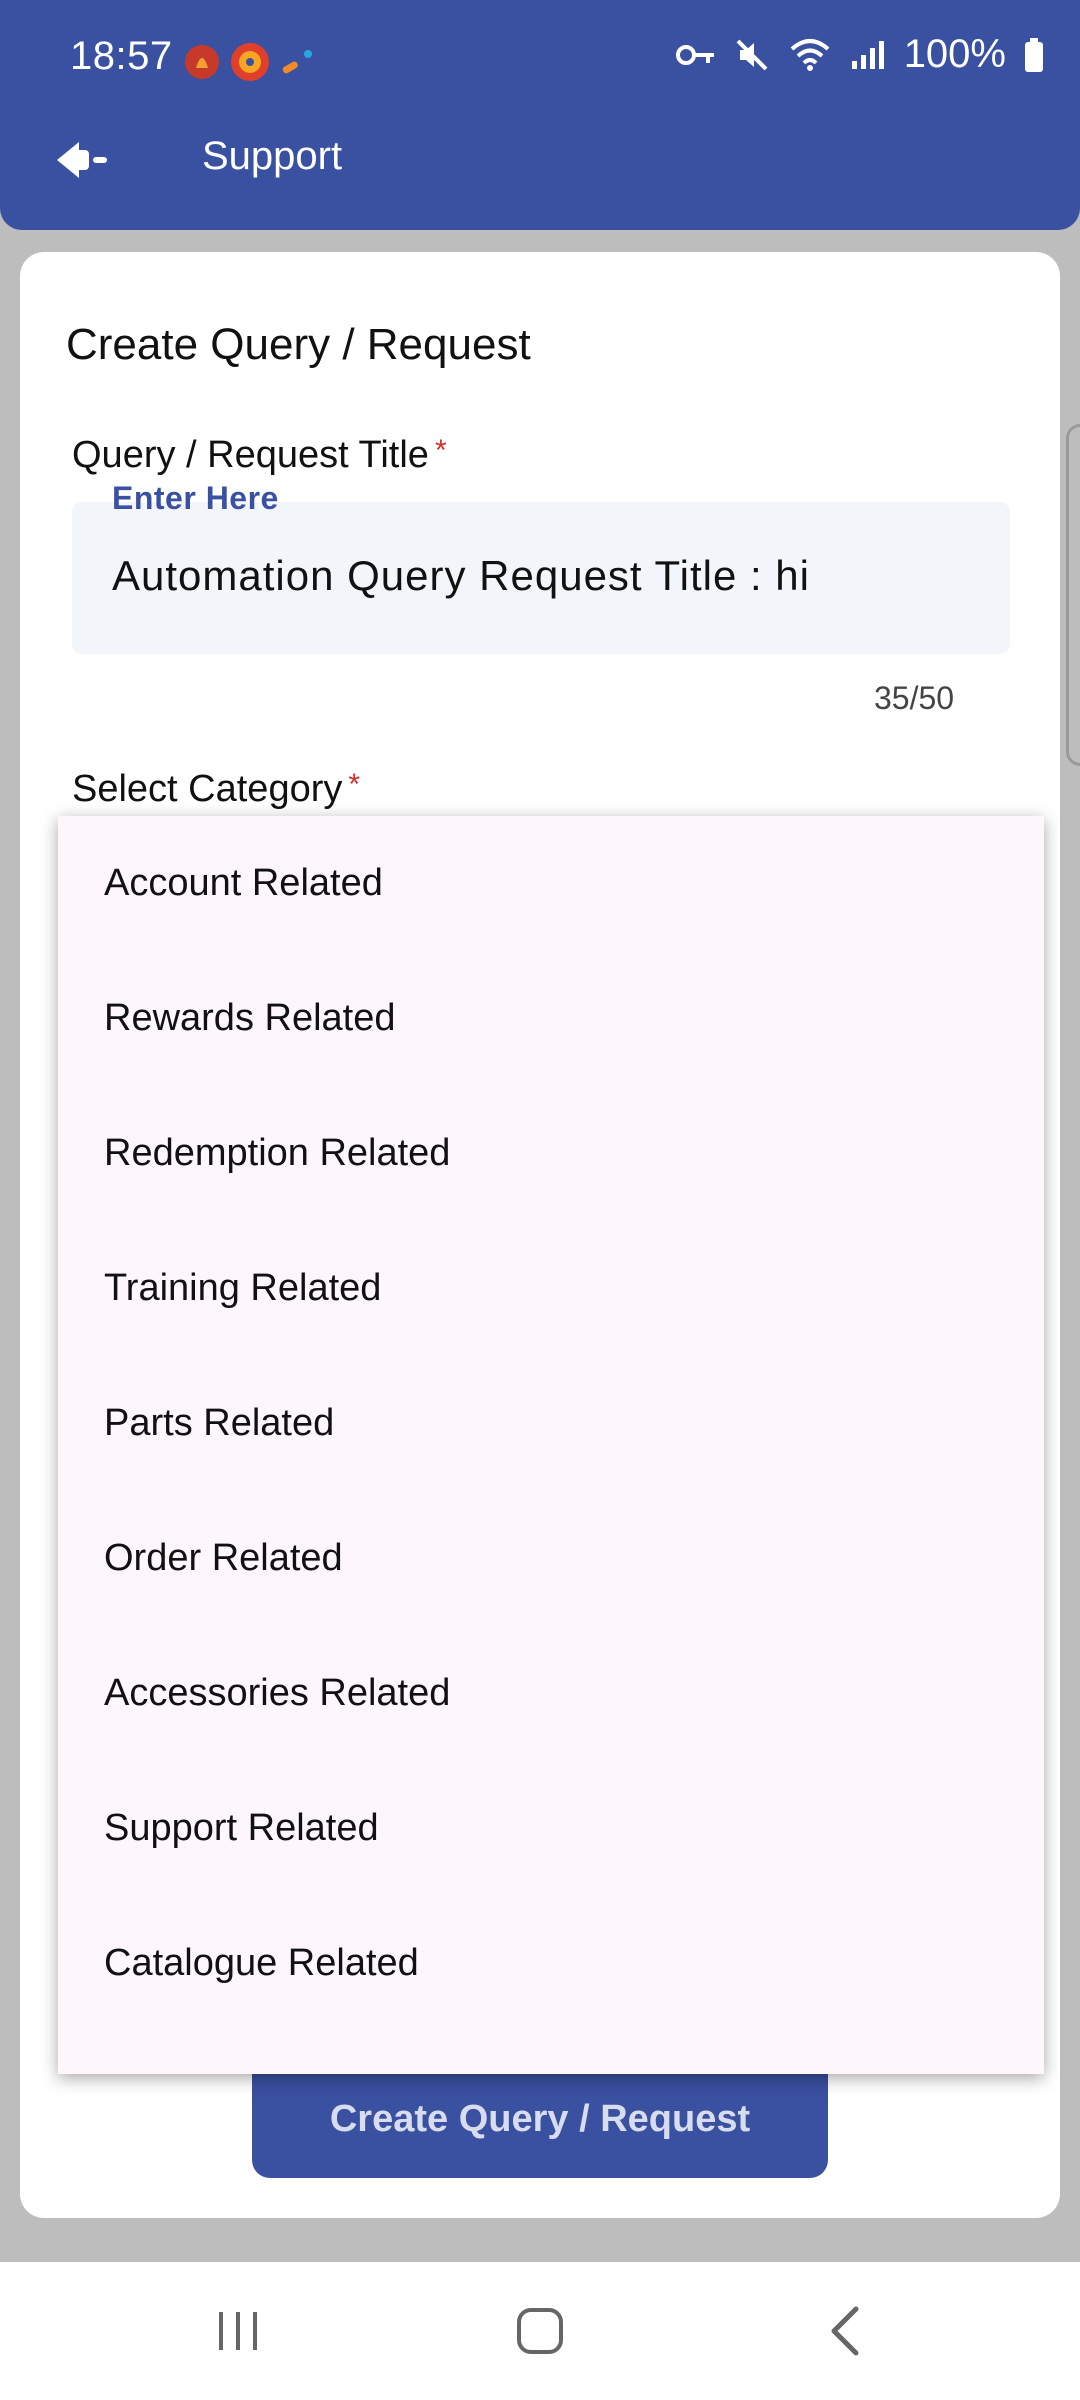  Describe the element at coordinates (810, 54) in the screenshot. I see `wifi-icon` at that location.